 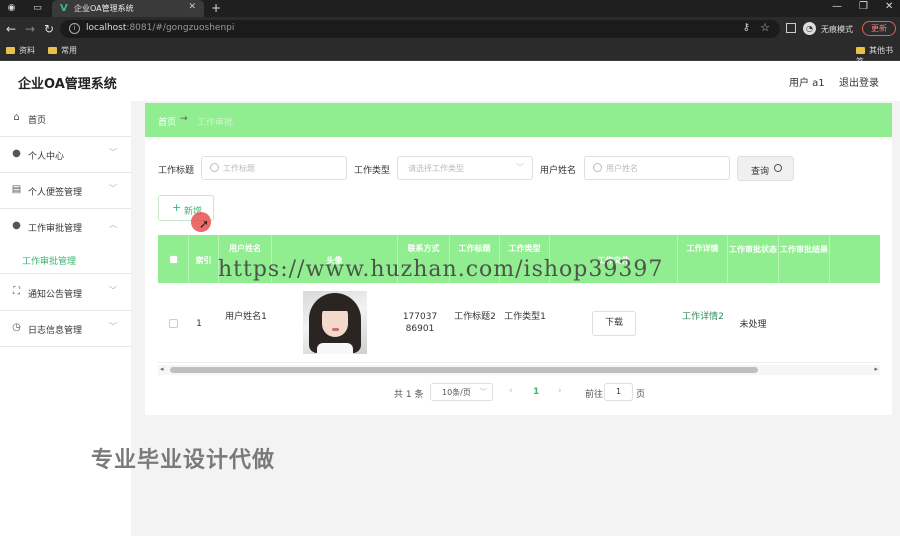 I want to click on type-filter-placeholder: 请选择工作类型, so click(x=436, y=168).